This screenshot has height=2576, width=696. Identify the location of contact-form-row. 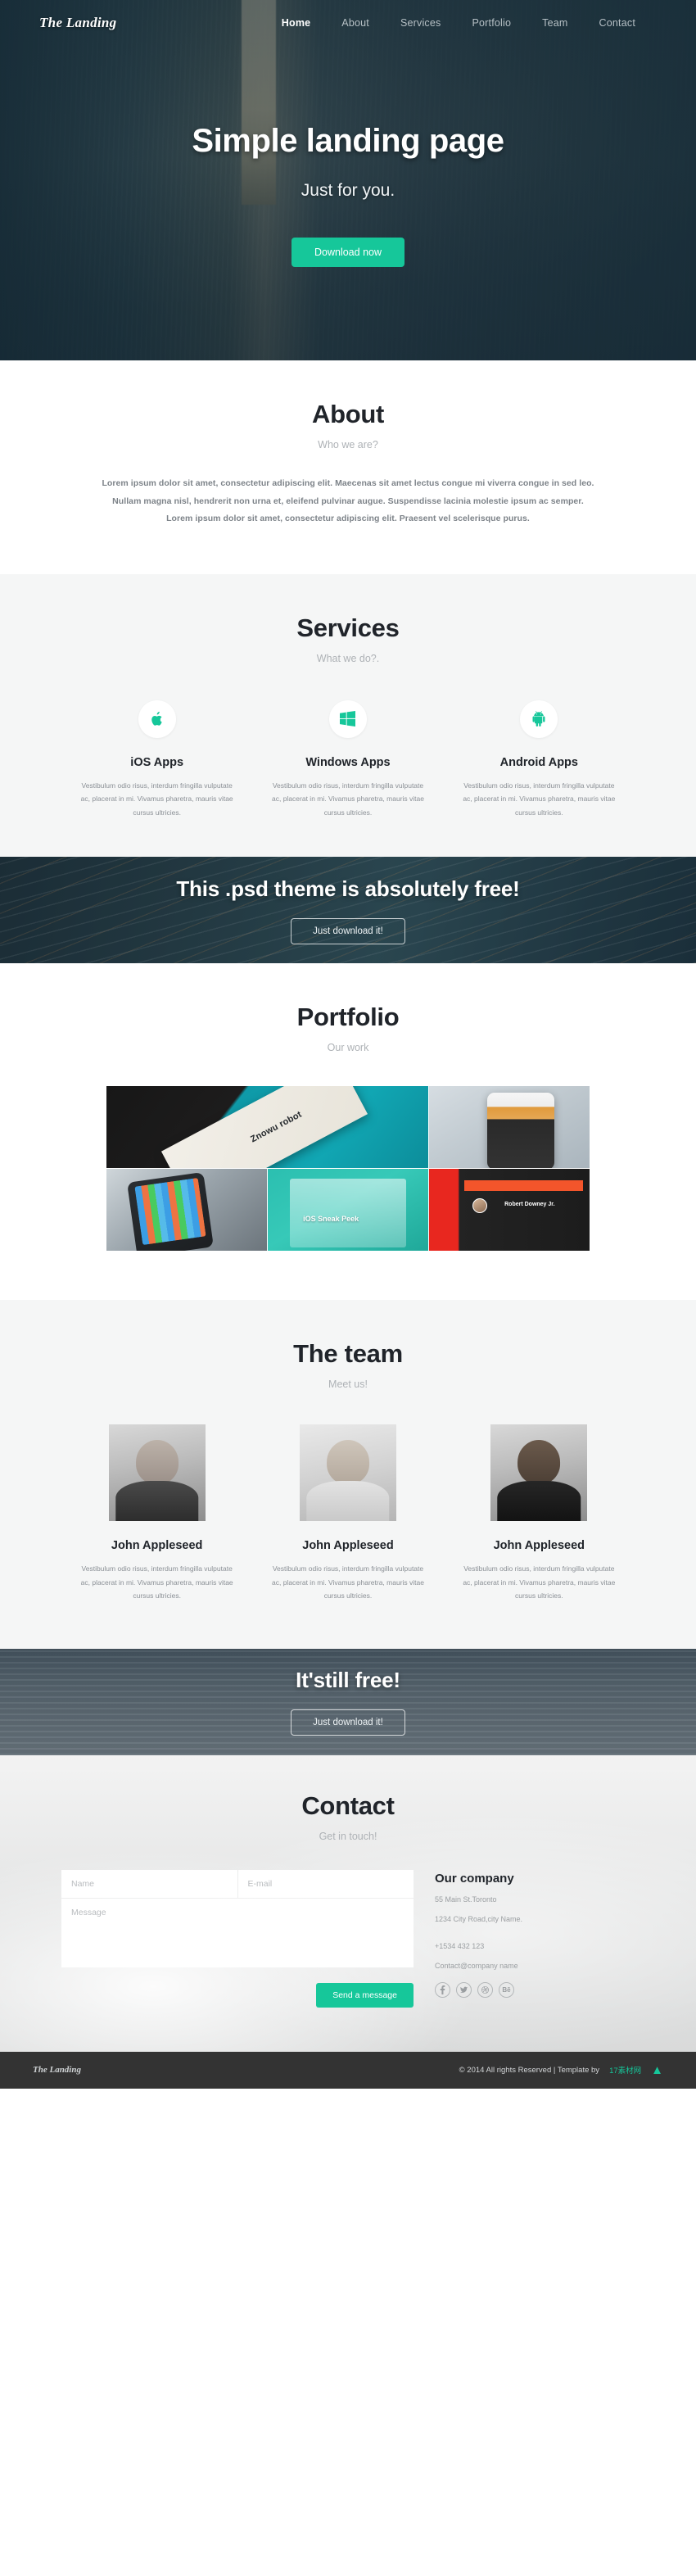
(238, 1883).